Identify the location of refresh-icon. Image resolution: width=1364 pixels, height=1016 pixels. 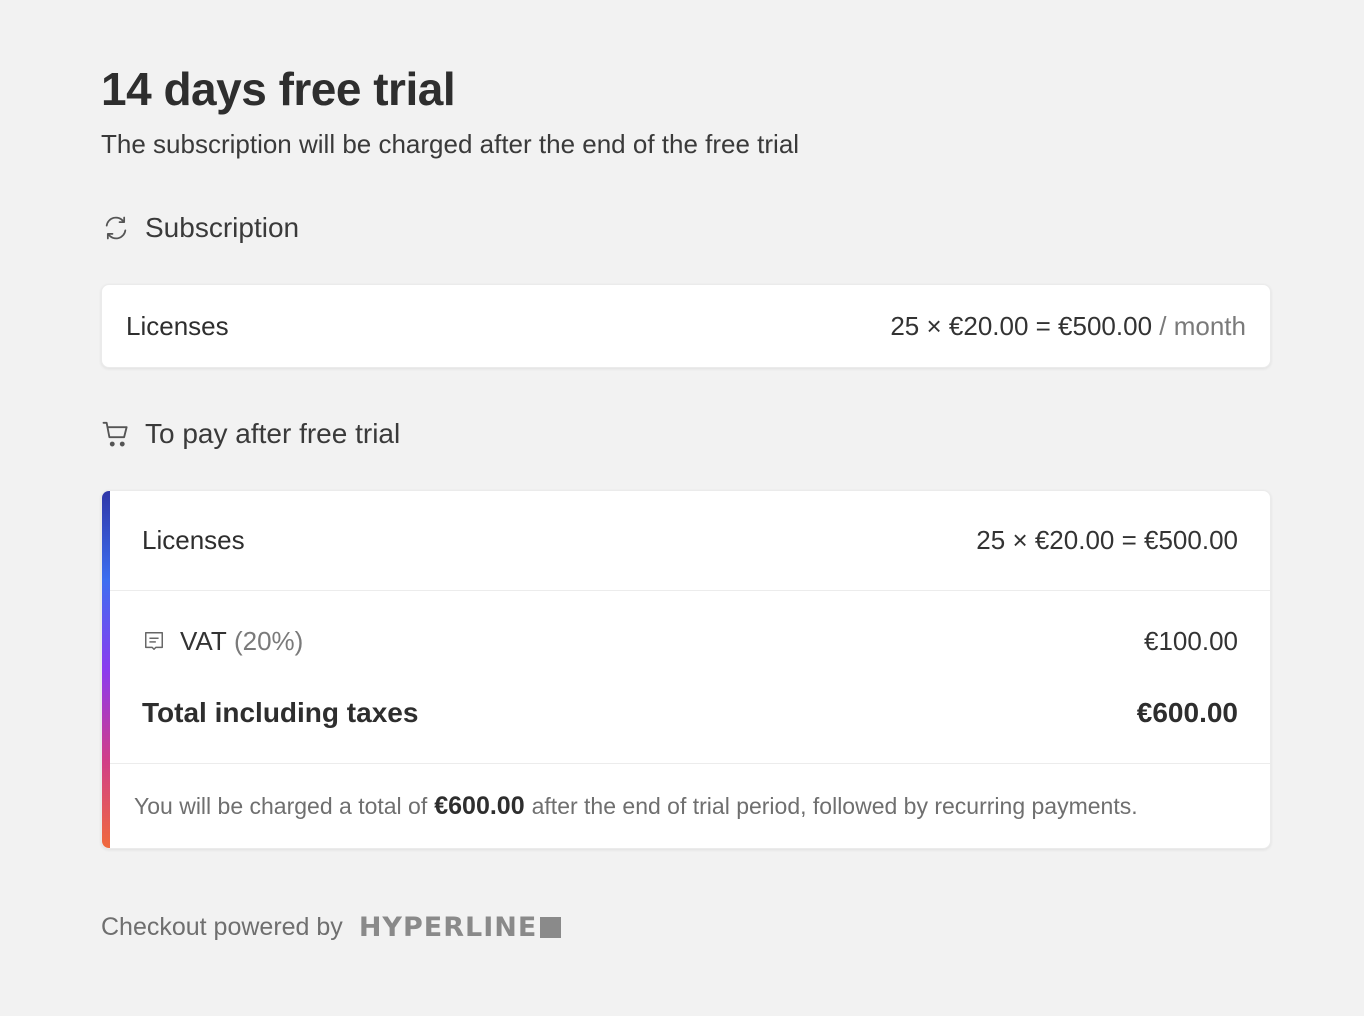
(116, 228).